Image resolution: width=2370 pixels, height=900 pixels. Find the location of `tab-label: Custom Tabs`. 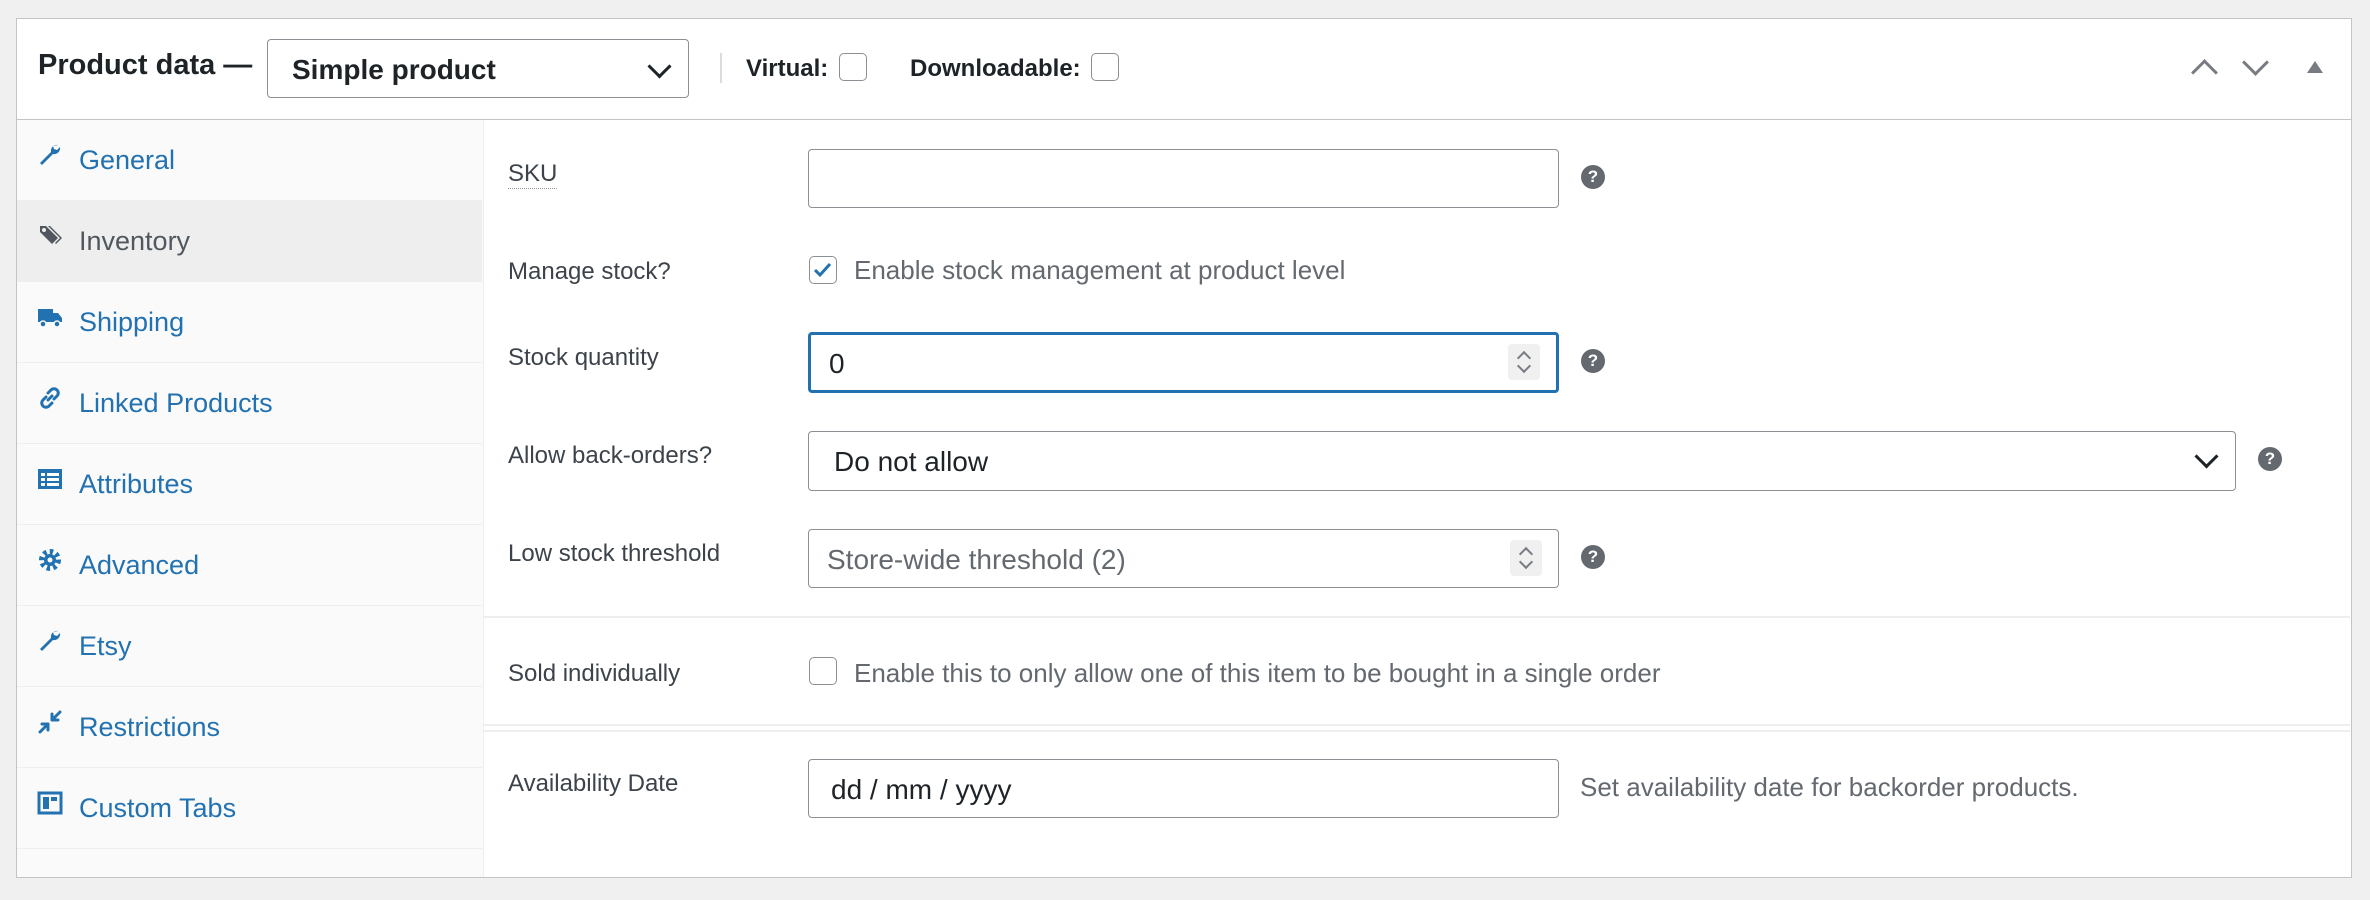

tab-label: Custom Tabs is located at coordinates (158, 808).